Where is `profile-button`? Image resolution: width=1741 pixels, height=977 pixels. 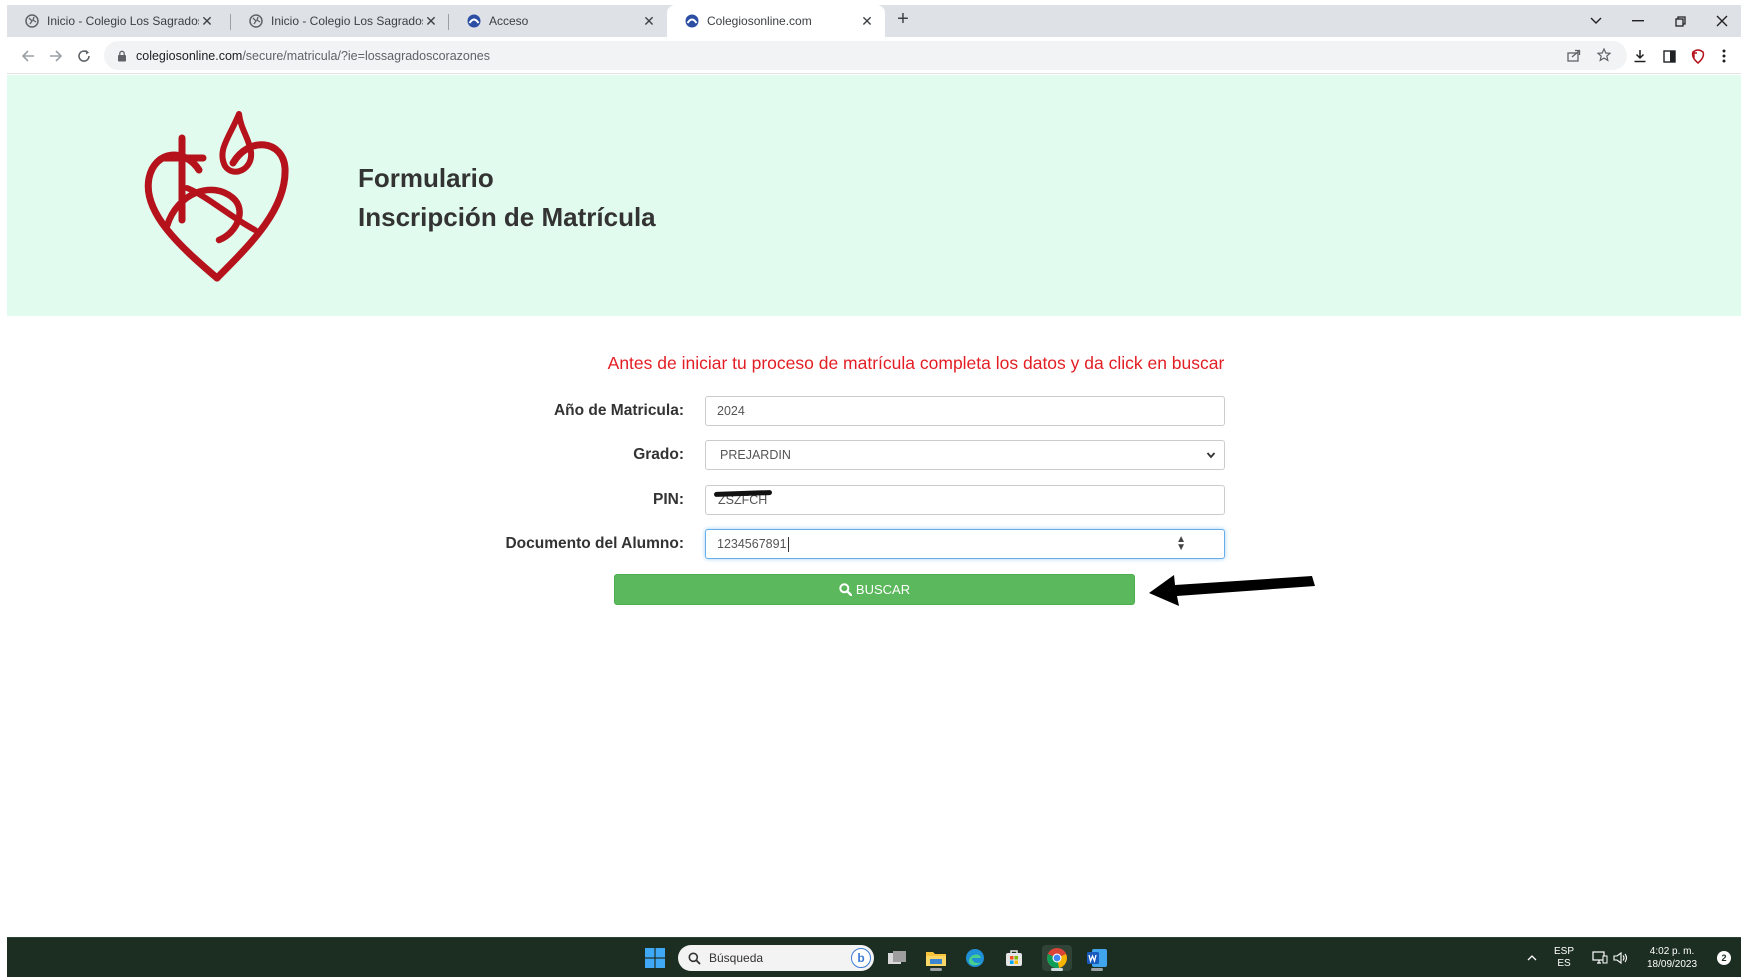 profile-button is located at coordinates (1698, 56).